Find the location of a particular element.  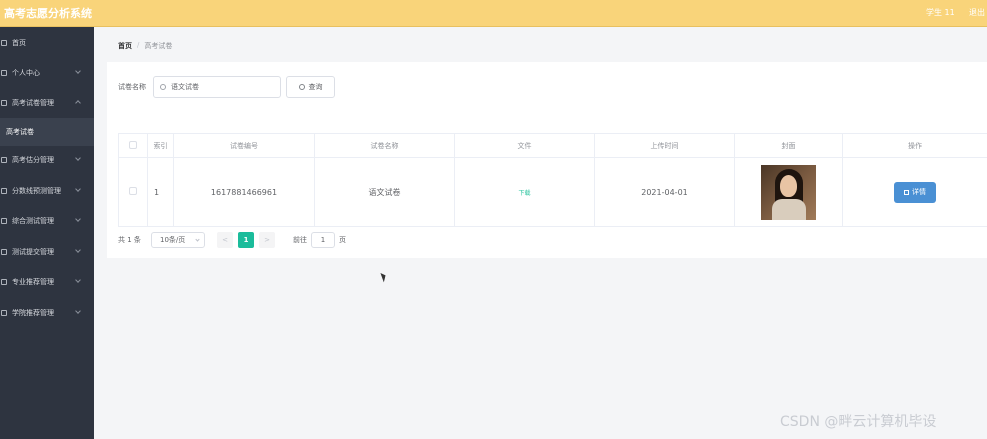

column-header-file: 文件 is located at coordinates (524, 145).